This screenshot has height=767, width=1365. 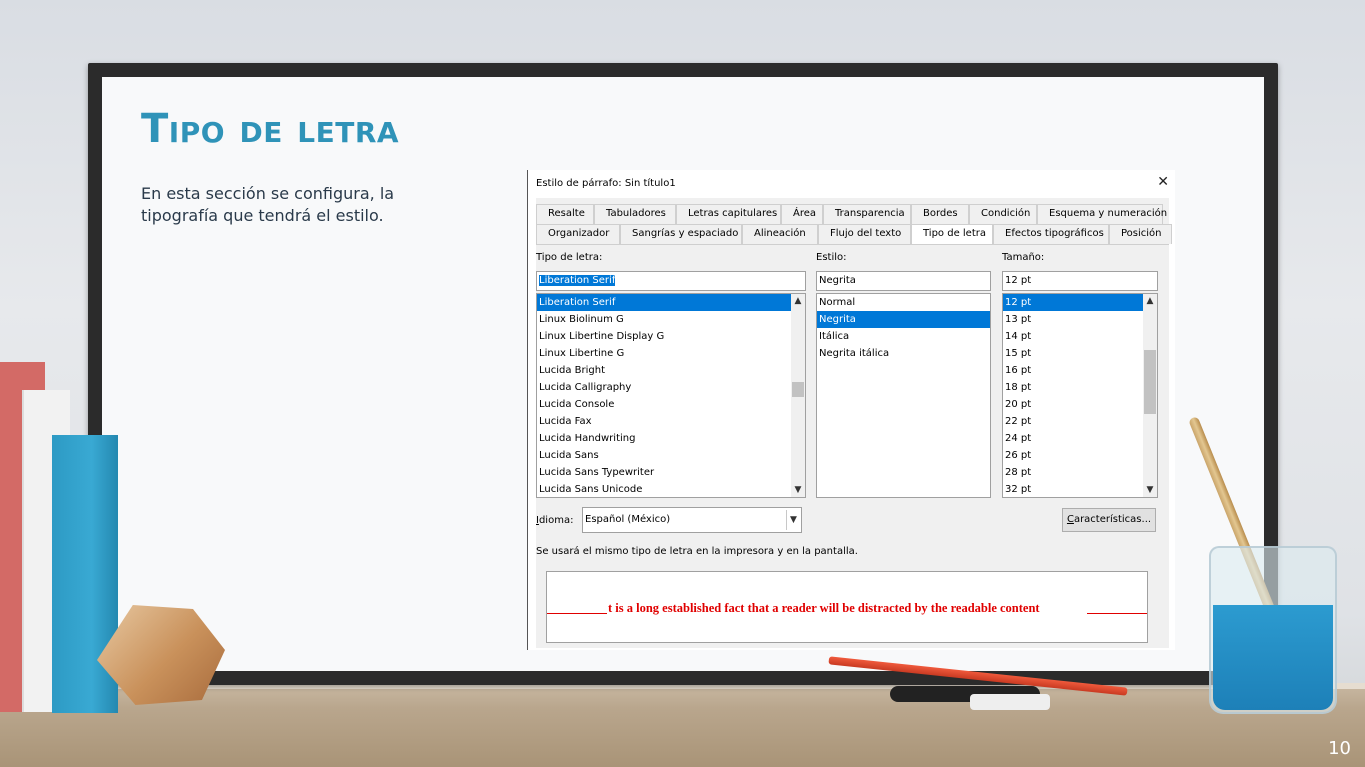 I want to click on font-list-item: Liberation Serif, so click(x=664, y=302).